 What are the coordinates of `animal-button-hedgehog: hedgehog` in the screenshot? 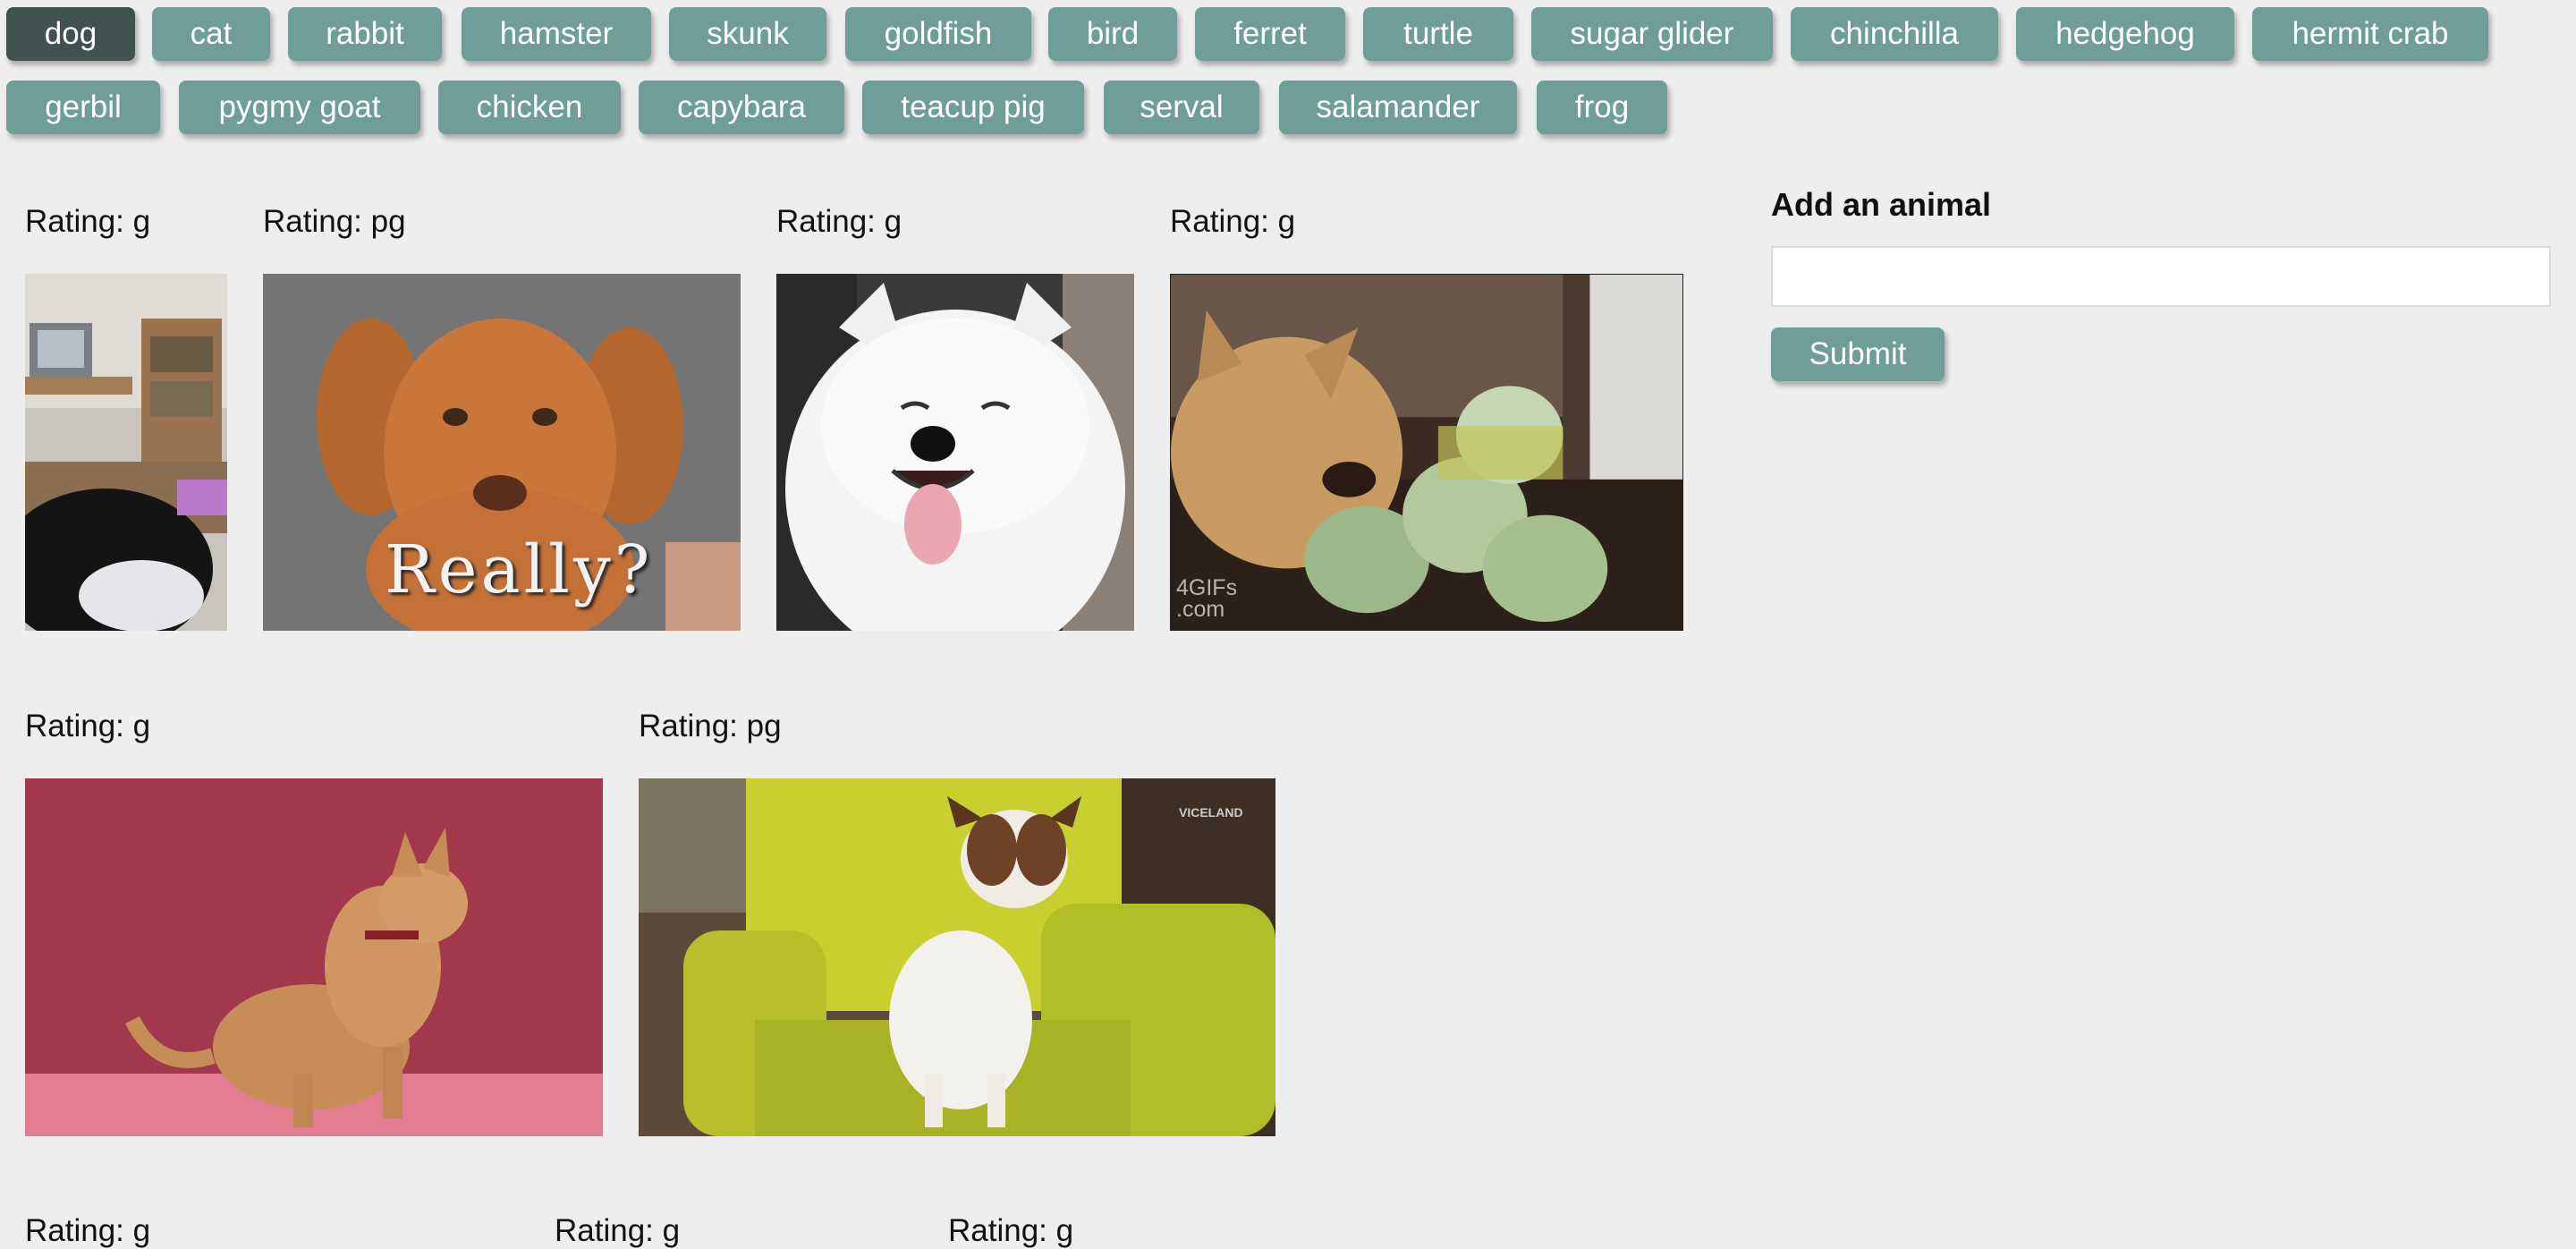 It's located at (2125, 34).